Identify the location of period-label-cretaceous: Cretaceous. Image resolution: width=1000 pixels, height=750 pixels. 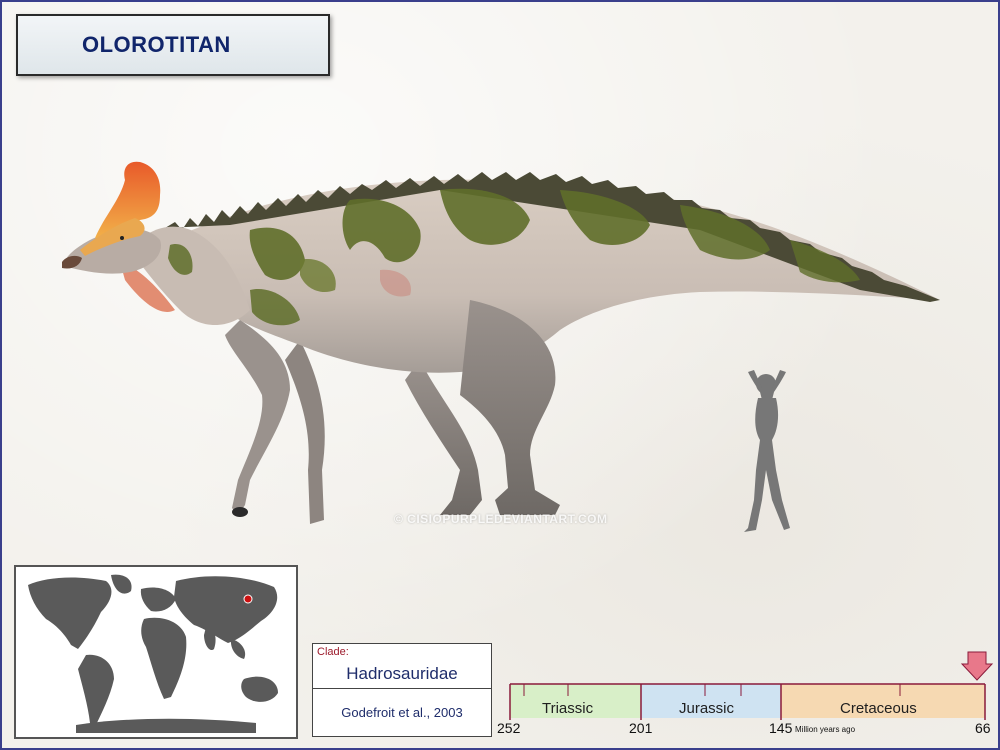
(878, 708).